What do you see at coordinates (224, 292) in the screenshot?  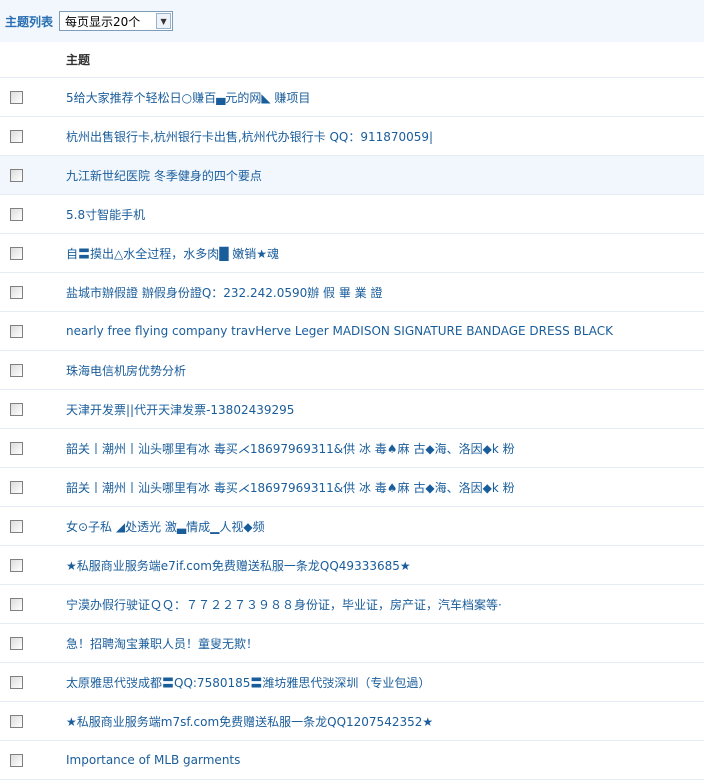 I see `topic-link: 盐城市辦假證 辦假身份證Q：232.242.0590辦 假 畢 業 證` at bounding box center [224, 292].